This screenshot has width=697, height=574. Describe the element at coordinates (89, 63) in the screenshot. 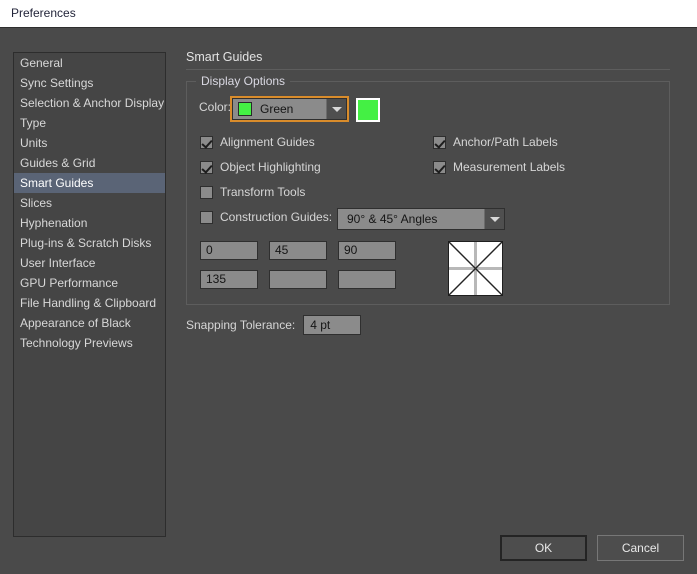

I see `sidebar-item: General` at that location.